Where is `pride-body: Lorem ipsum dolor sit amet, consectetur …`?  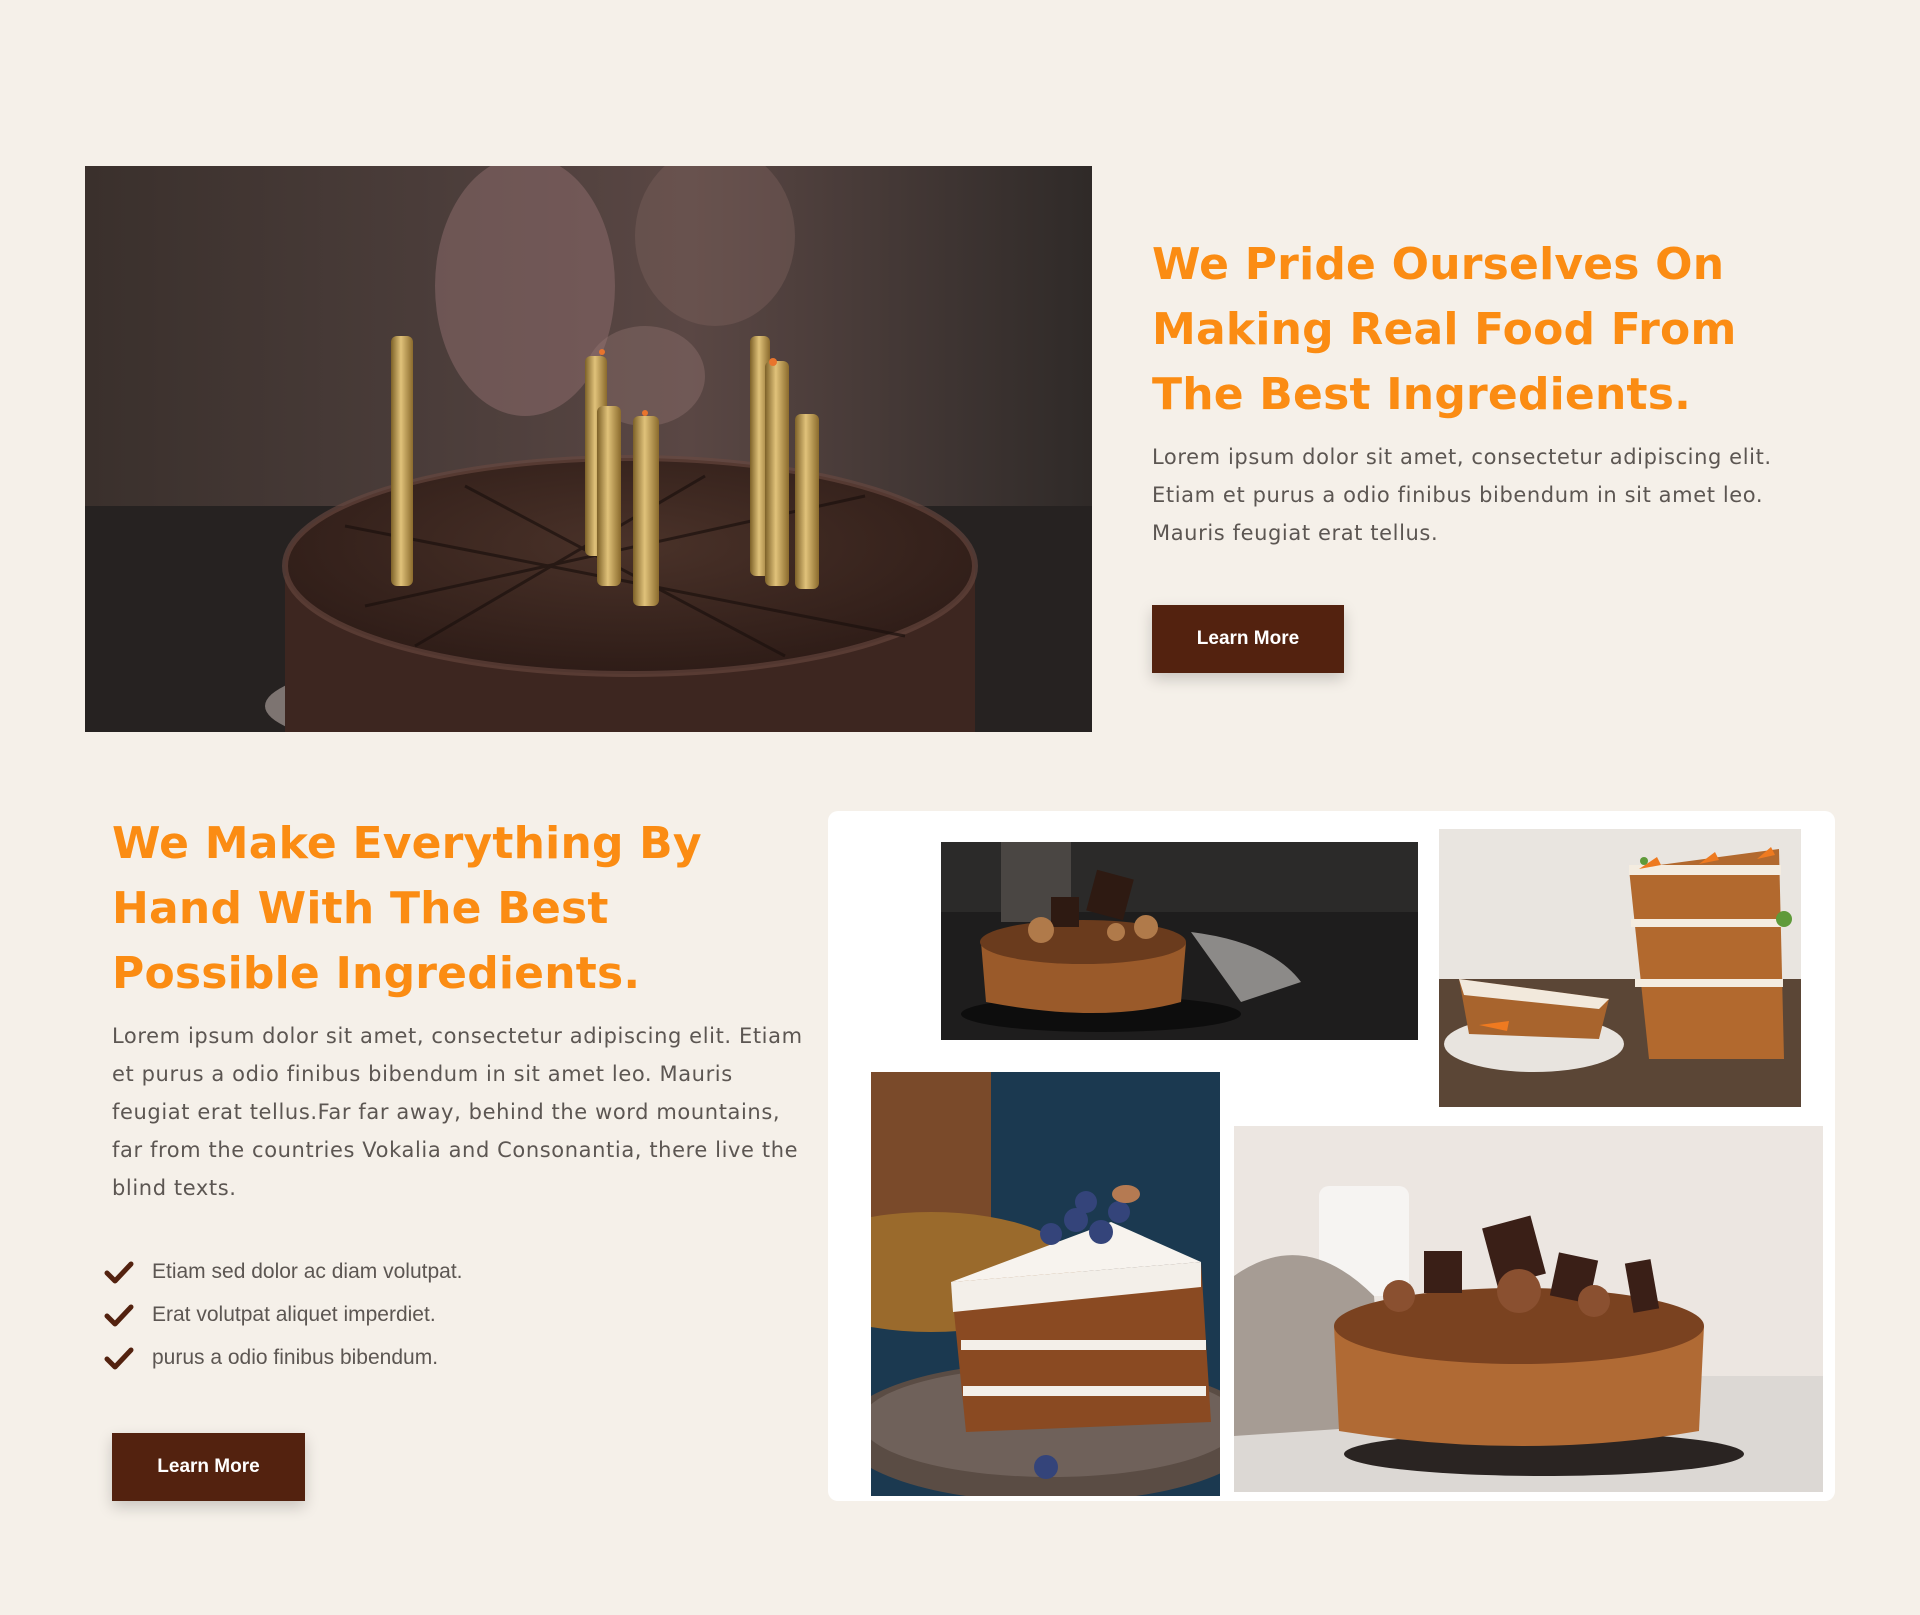 pride-body: Lorem ipsum dolor sit amet, consectetur … is located at coordinates (1462, 495).